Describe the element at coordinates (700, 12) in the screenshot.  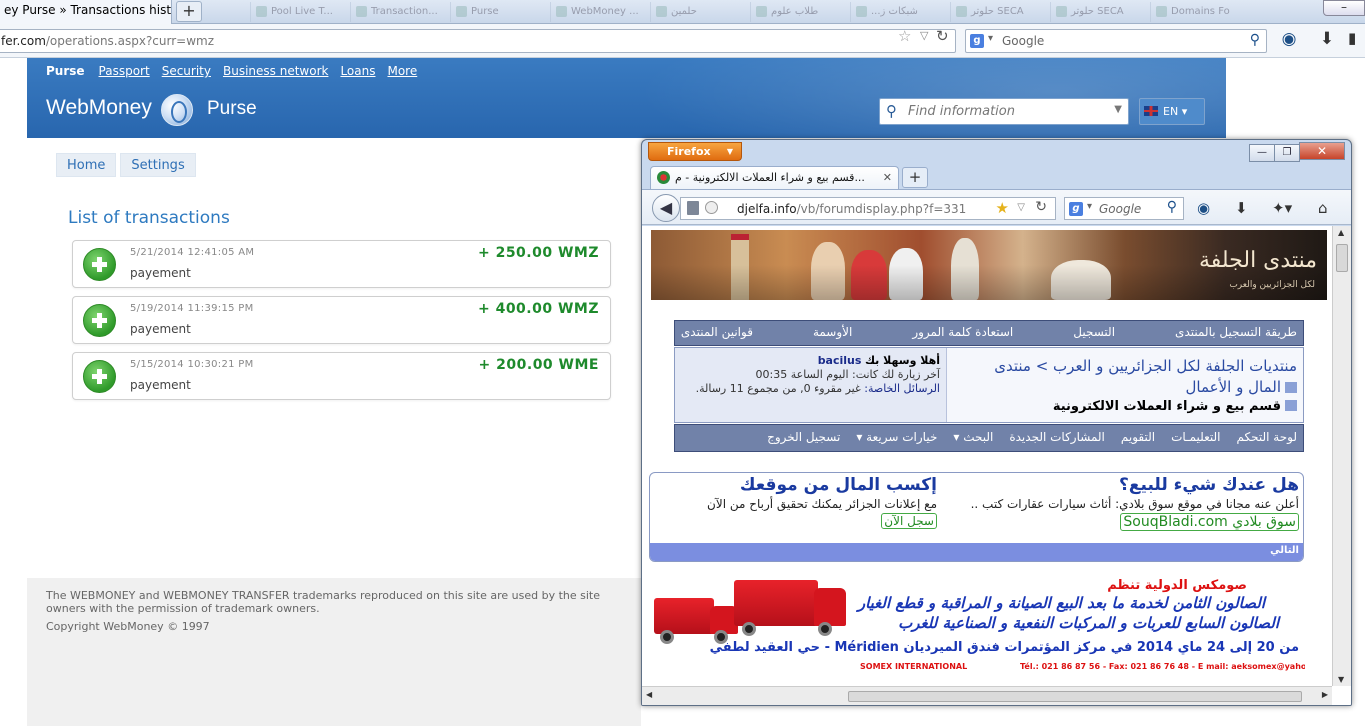
I see `browser-tab: حلمين` at that location.